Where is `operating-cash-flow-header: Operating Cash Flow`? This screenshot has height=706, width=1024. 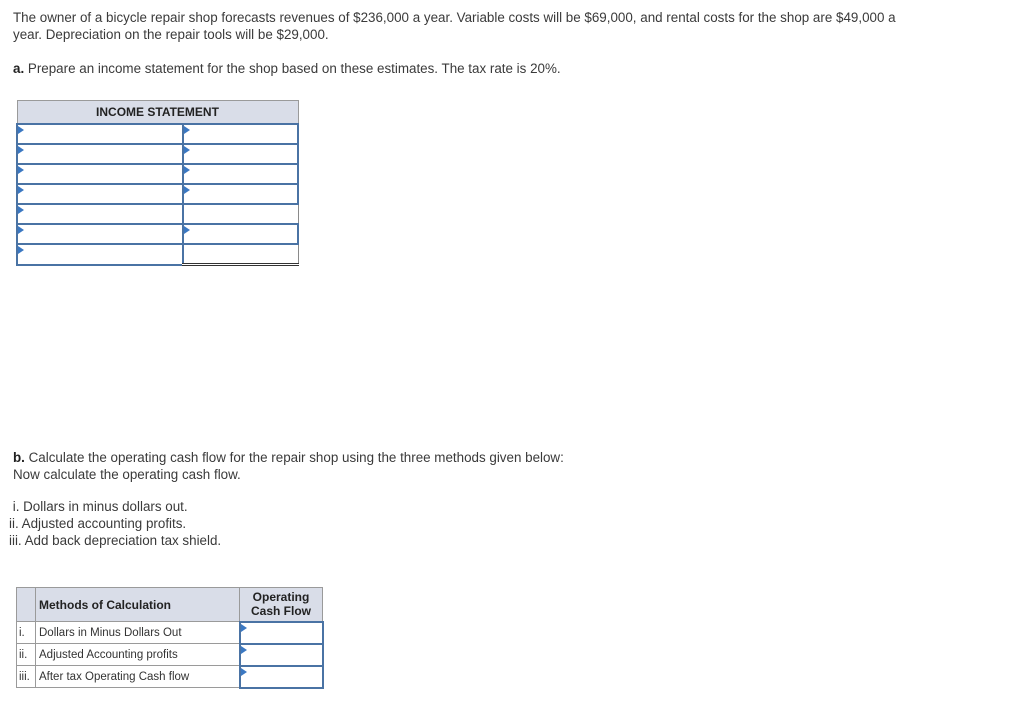
operating-cash-flow-header: Operating Cash Flow is located at coordinates (281, 604).